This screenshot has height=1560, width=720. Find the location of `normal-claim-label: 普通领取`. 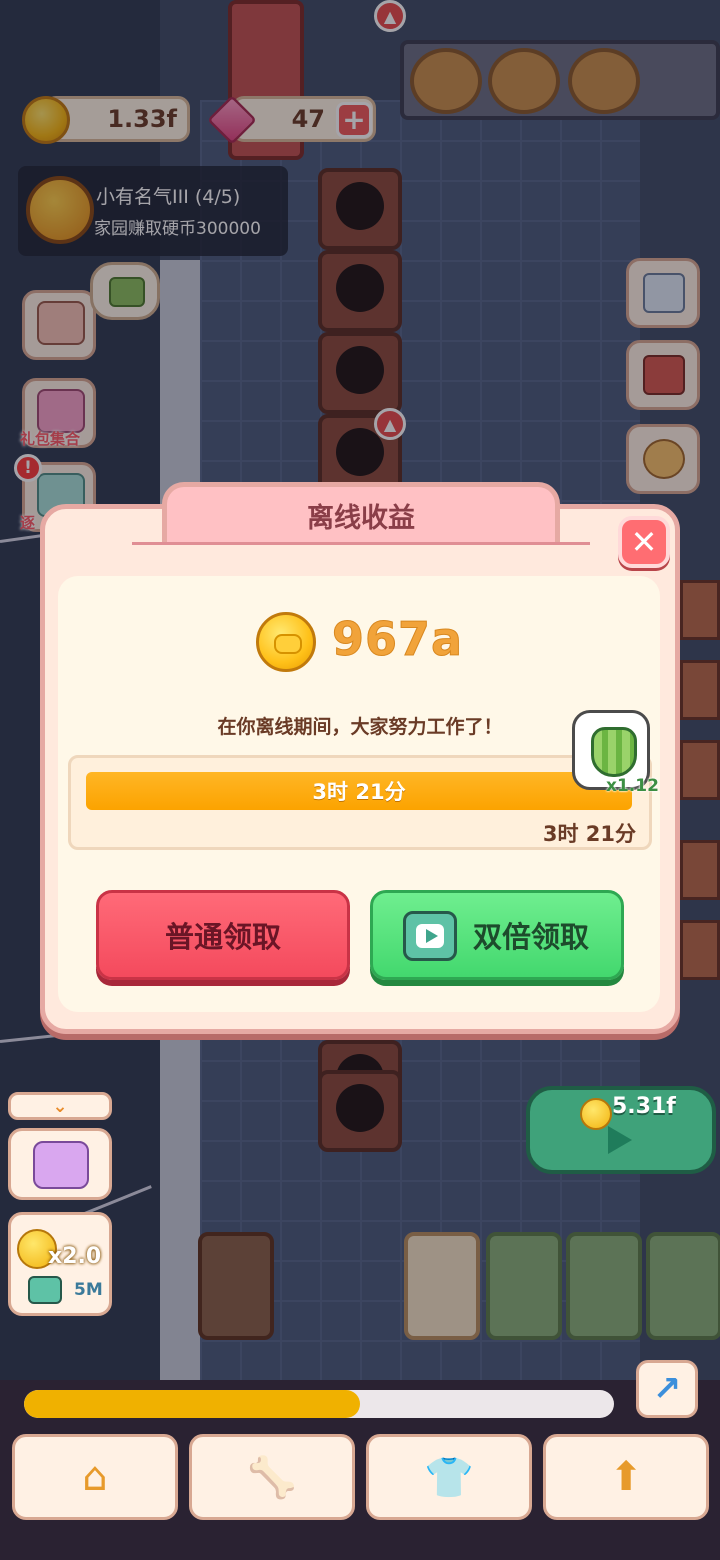

normal-claim-label: 普通领取 is located at coordinates (222, 937).